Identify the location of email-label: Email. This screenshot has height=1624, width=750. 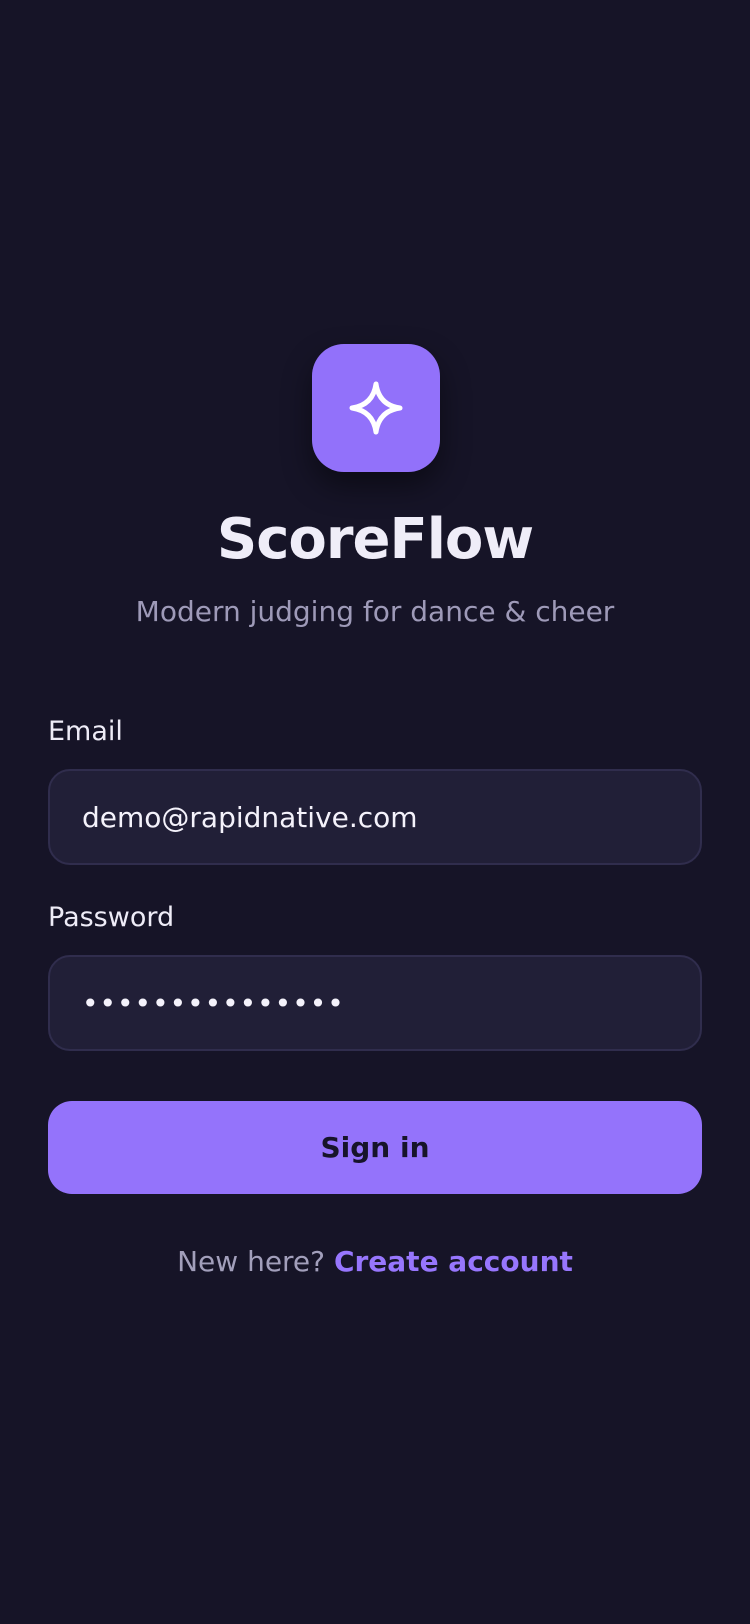
(85, 731).